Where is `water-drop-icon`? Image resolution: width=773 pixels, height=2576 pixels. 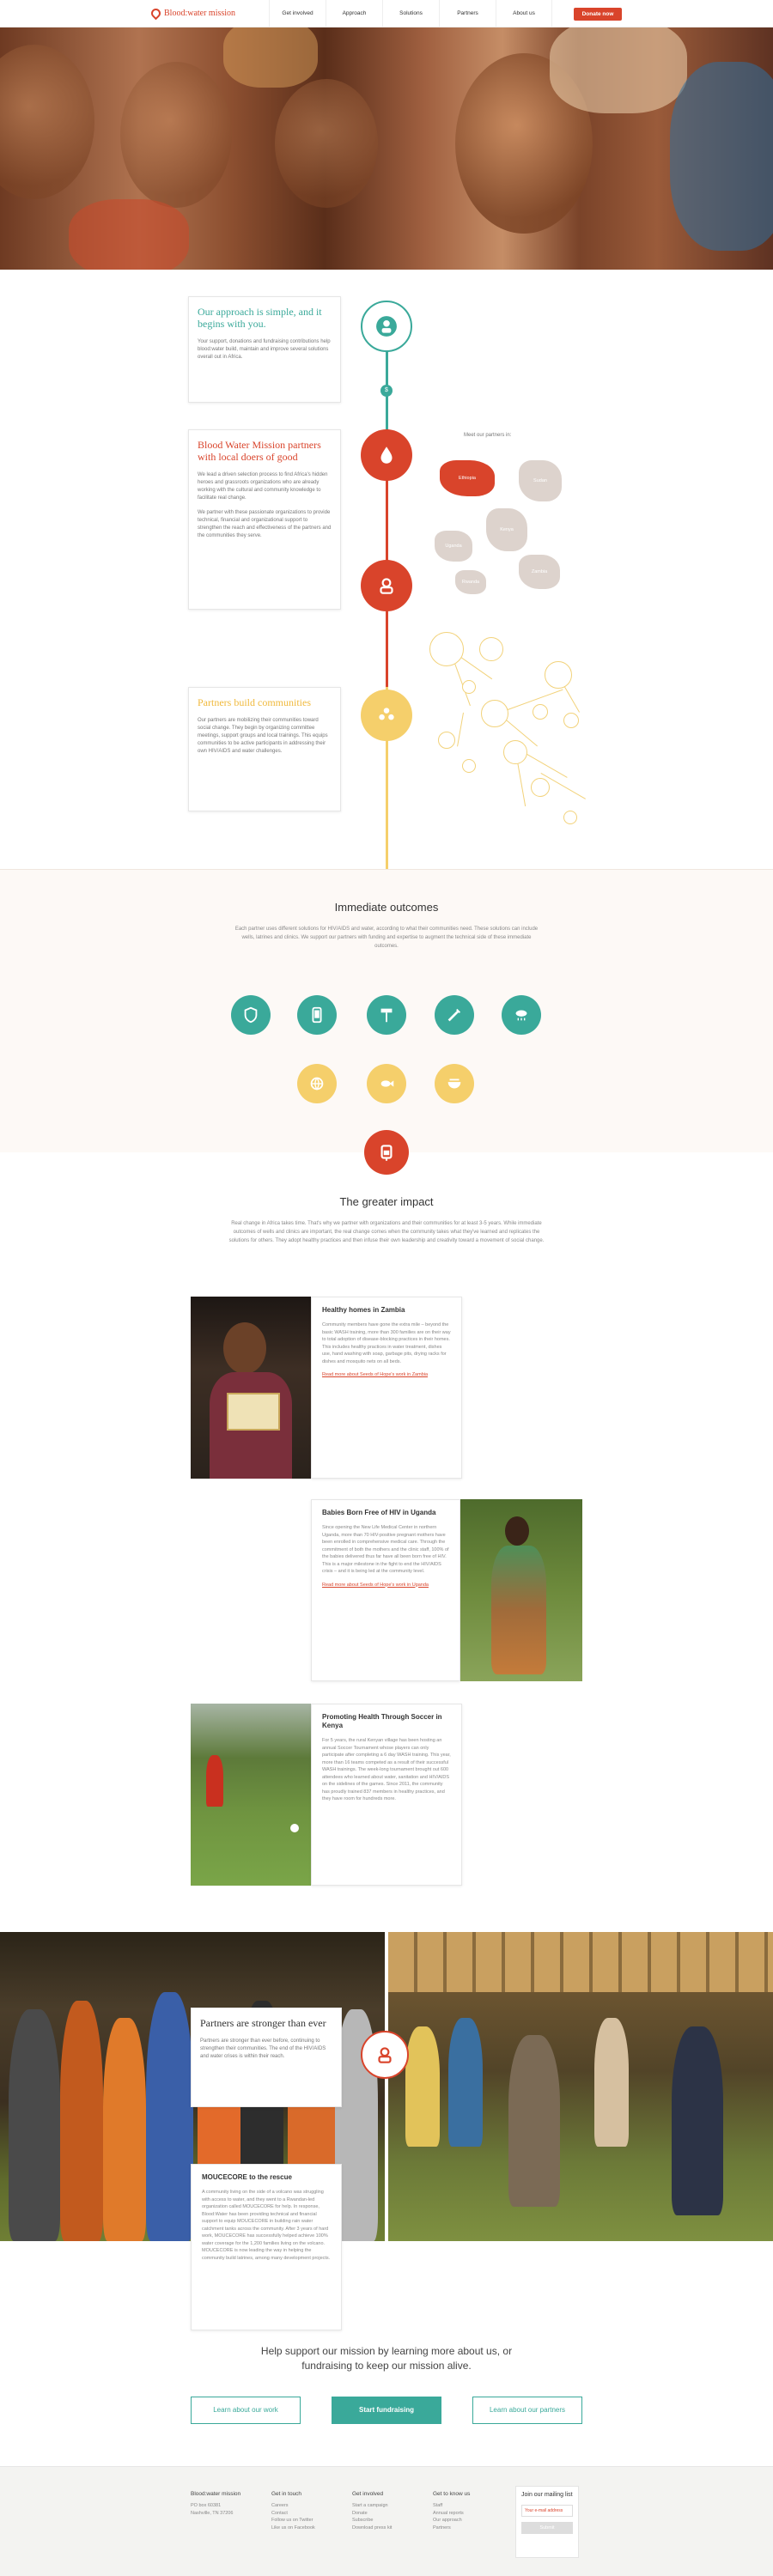 water-drop-icon is located at coordinates (386, 455).